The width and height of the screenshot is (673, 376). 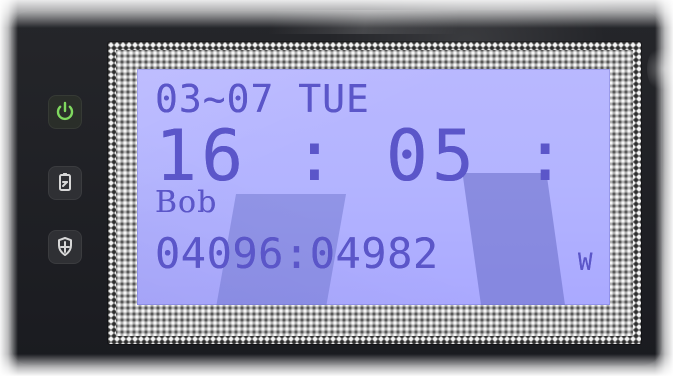 I want to click on power-button, so click(x=65, y=112).